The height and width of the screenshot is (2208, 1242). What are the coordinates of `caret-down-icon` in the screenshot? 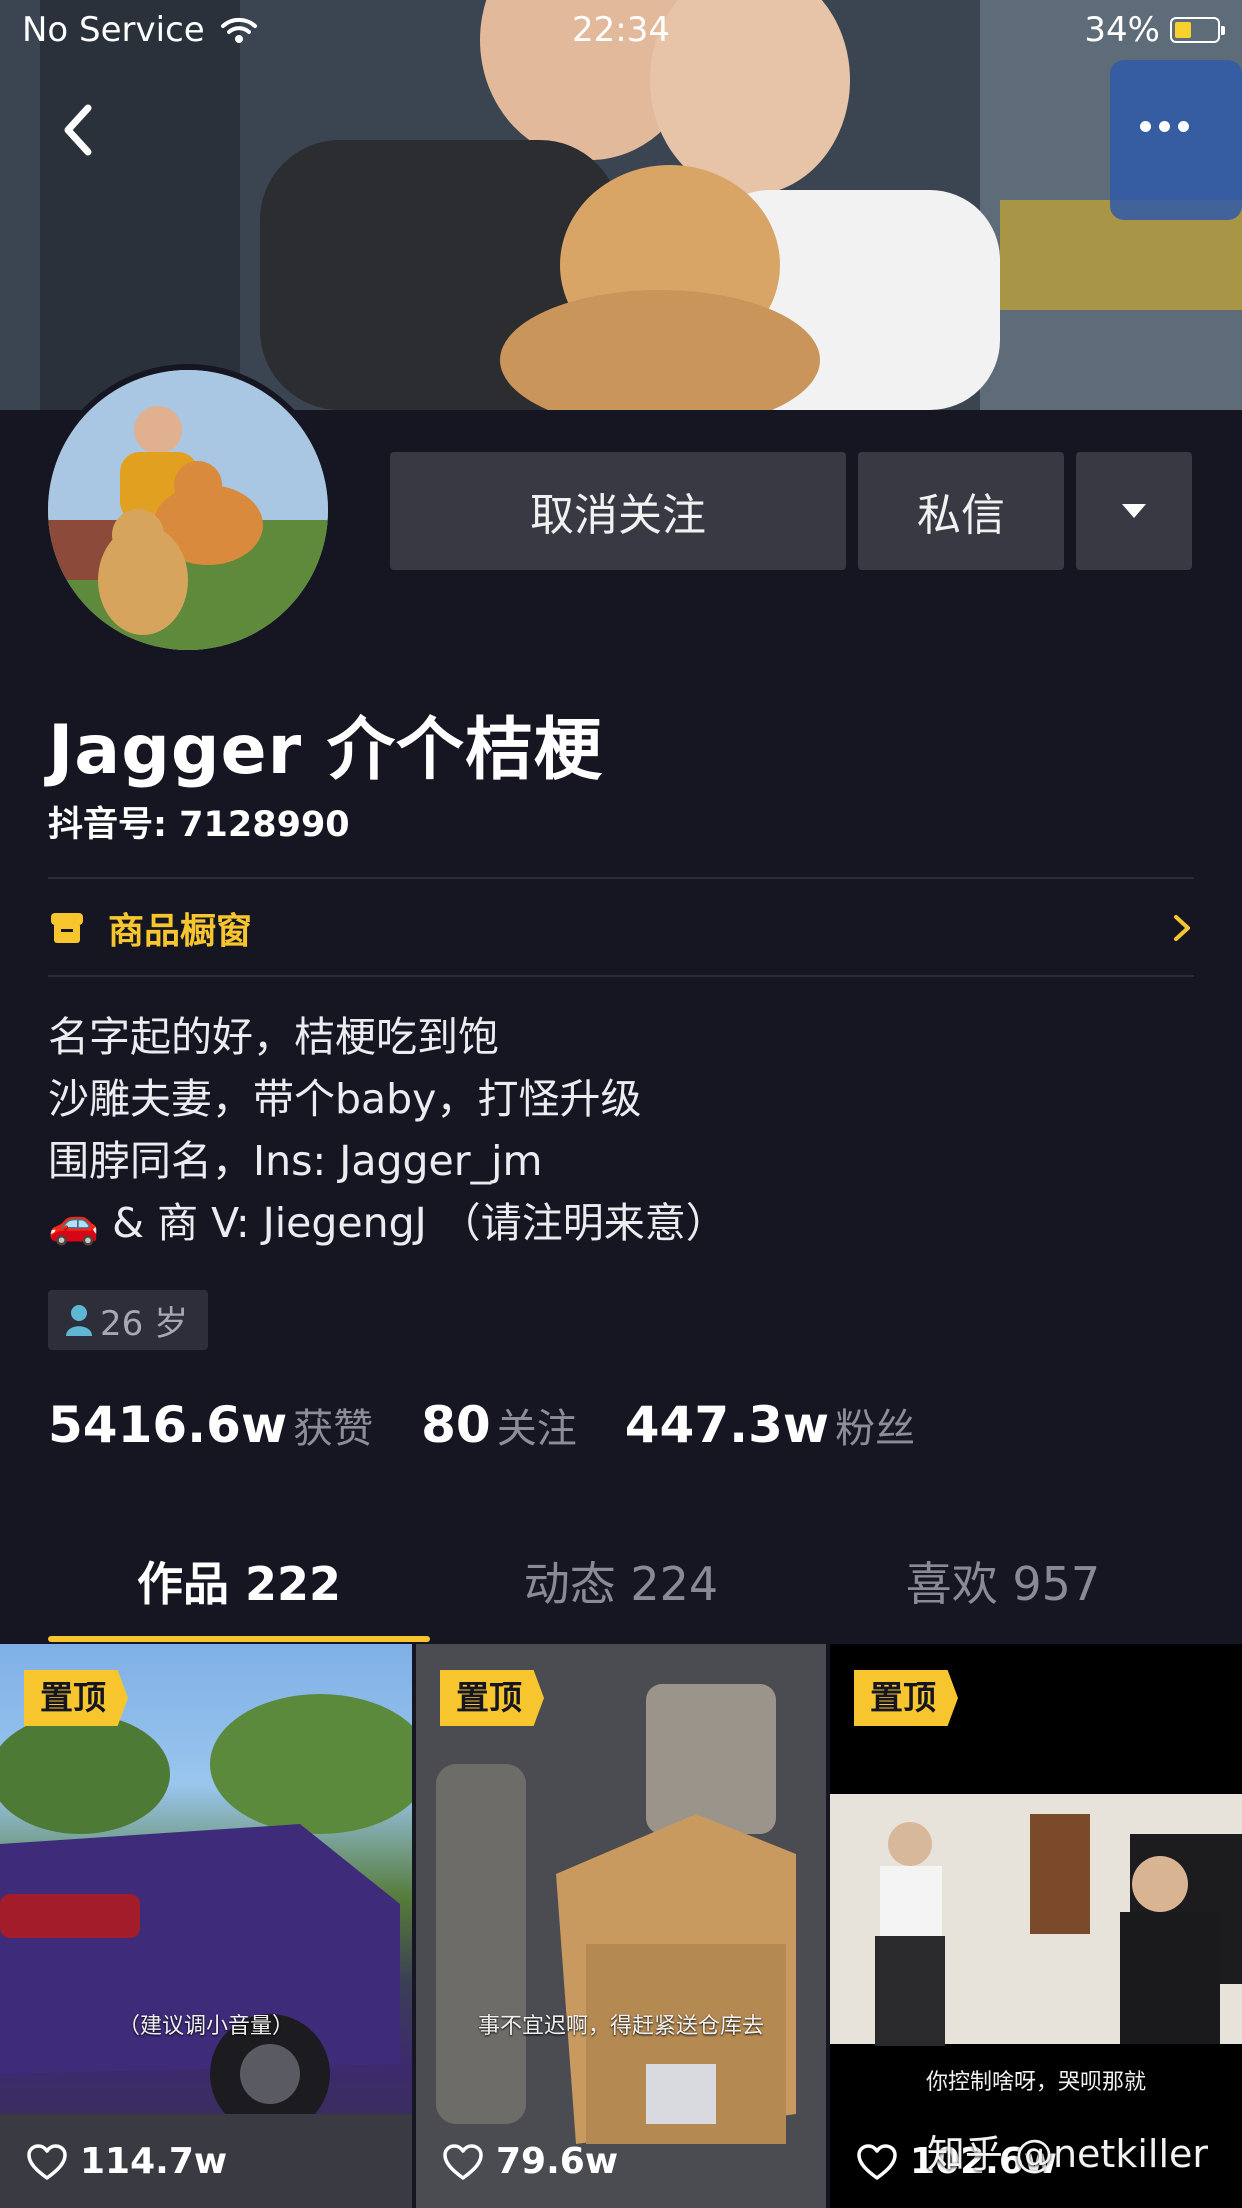 It's located at (1134, 511).